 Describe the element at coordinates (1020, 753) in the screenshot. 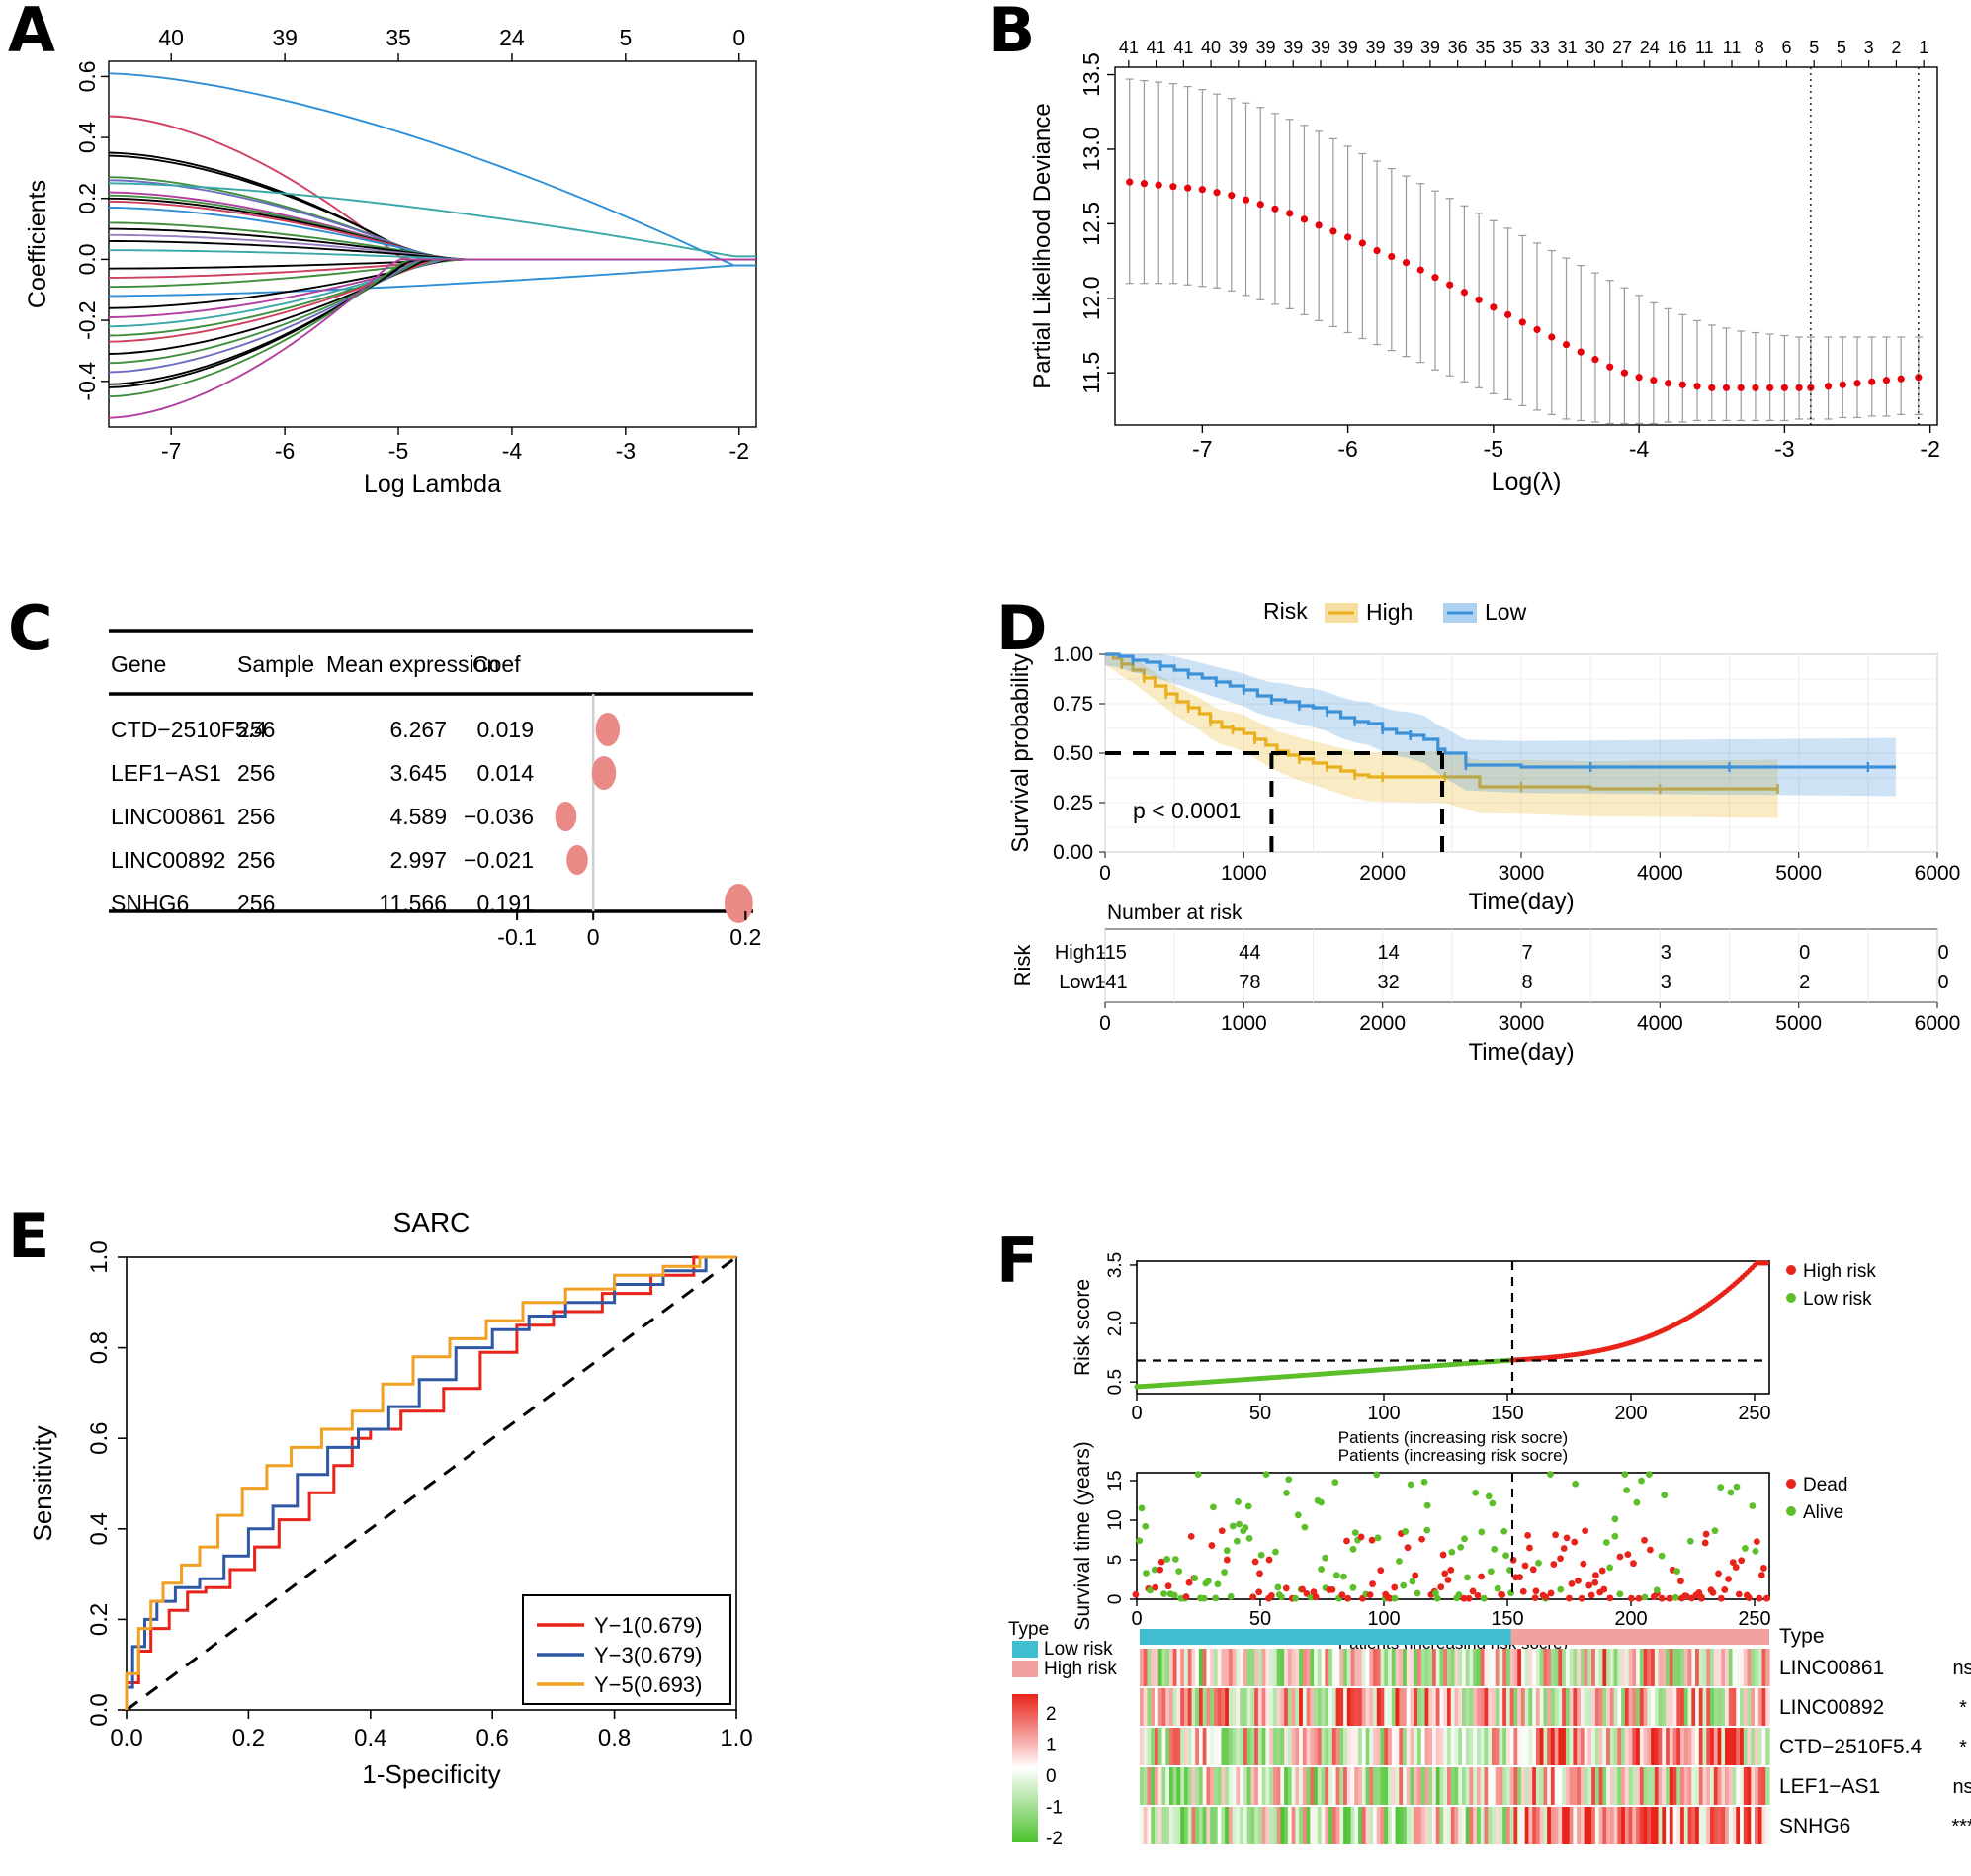

I see `panel-d-ylabel: Survival probability` at that location.